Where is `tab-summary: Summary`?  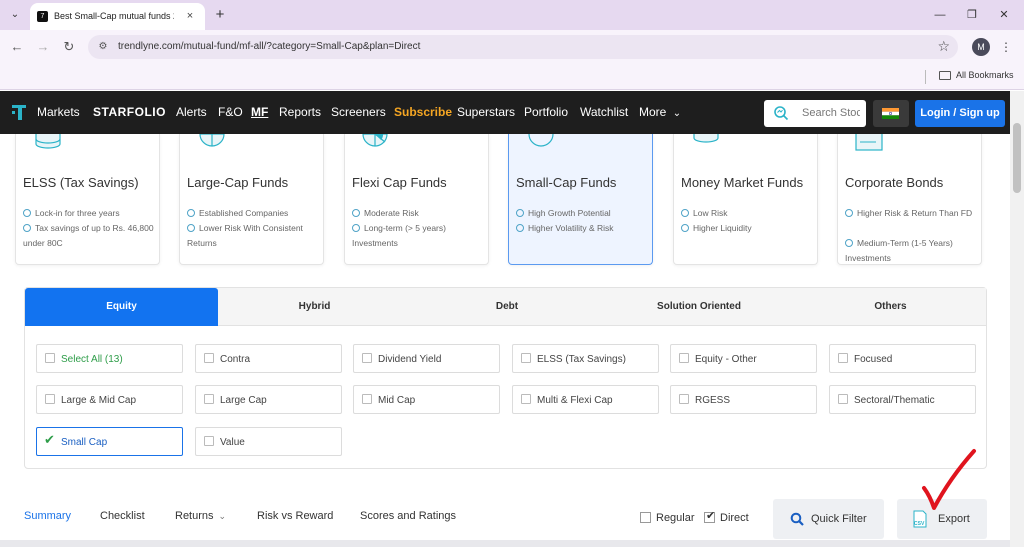 tab-summary: Summary is located at coordinates (47, 516).